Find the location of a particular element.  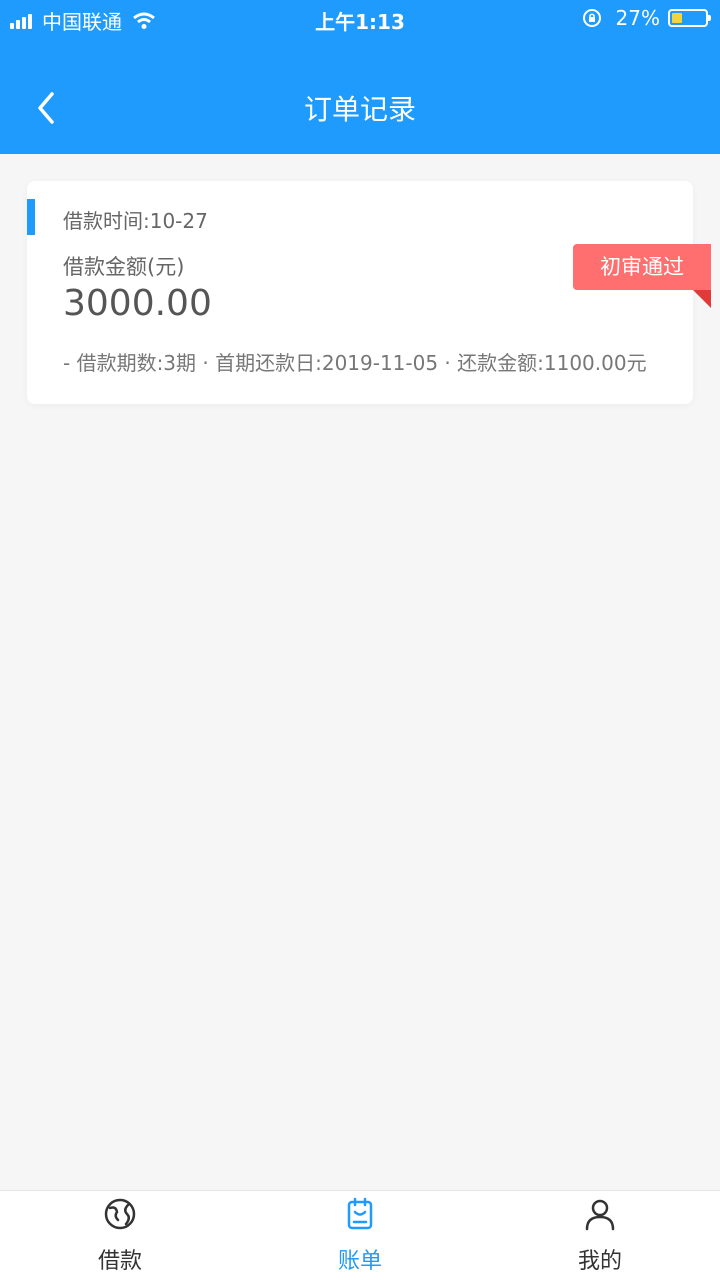

amount-label: 借款金额(元) is located at coordinates (124, 267).